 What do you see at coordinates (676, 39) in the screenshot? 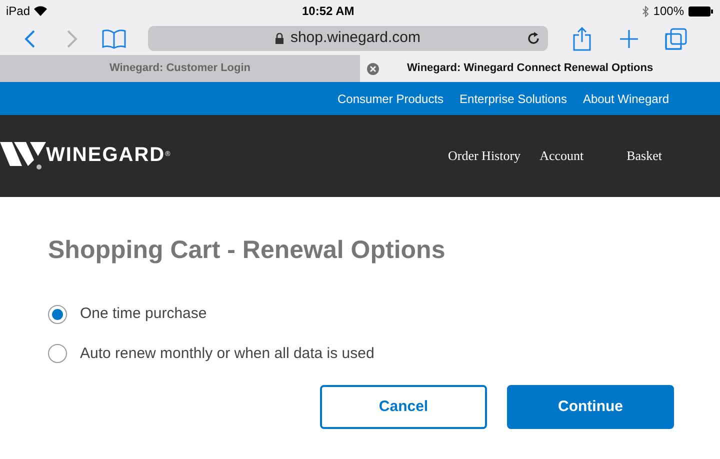
I see `tabs-icon` at bounding box center [676, 39].